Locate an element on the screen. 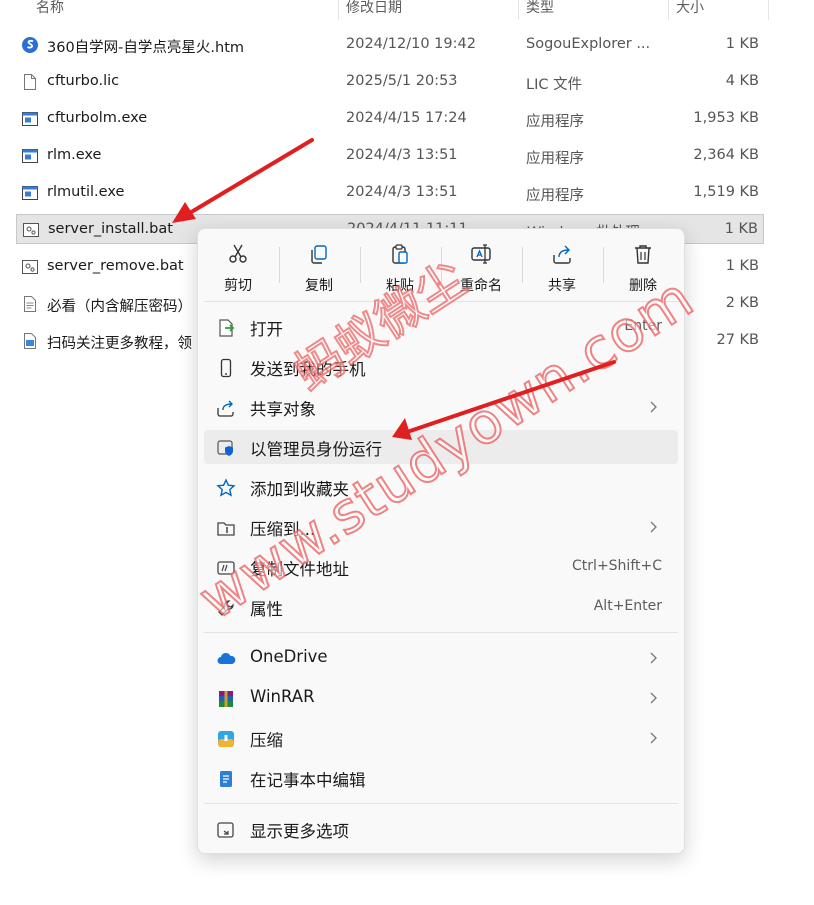 This screenshot has height=905, width=814. file-size: 4 KB is located at coordinates (742, 81).